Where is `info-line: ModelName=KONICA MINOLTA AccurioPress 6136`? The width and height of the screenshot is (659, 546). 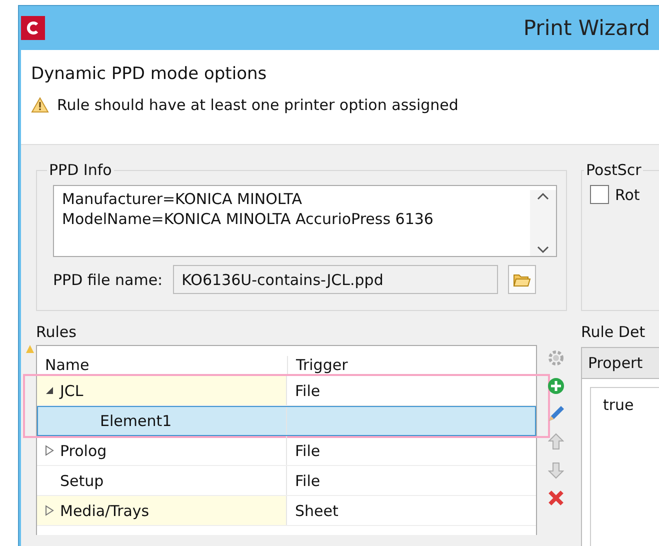
info-line: ModelName=KONICA MINOLTA AccurioPress 6136 is located at coordinates (248, 219).